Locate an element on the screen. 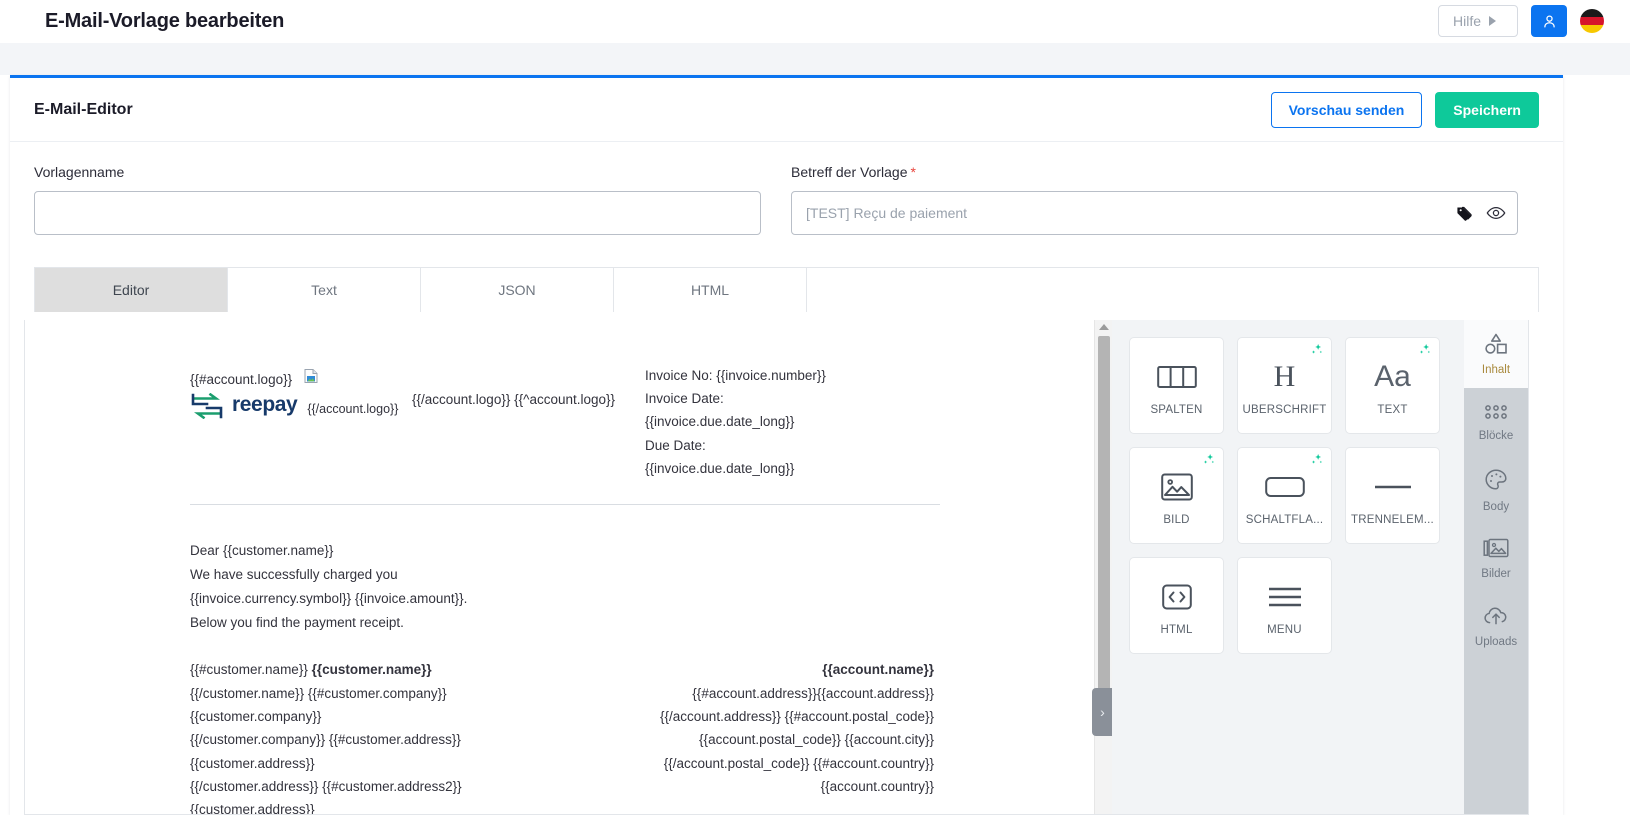 The image size is (1630, 815). invoice-line: {{invoice.due.date_long}} is located at coordinates (720, 468).